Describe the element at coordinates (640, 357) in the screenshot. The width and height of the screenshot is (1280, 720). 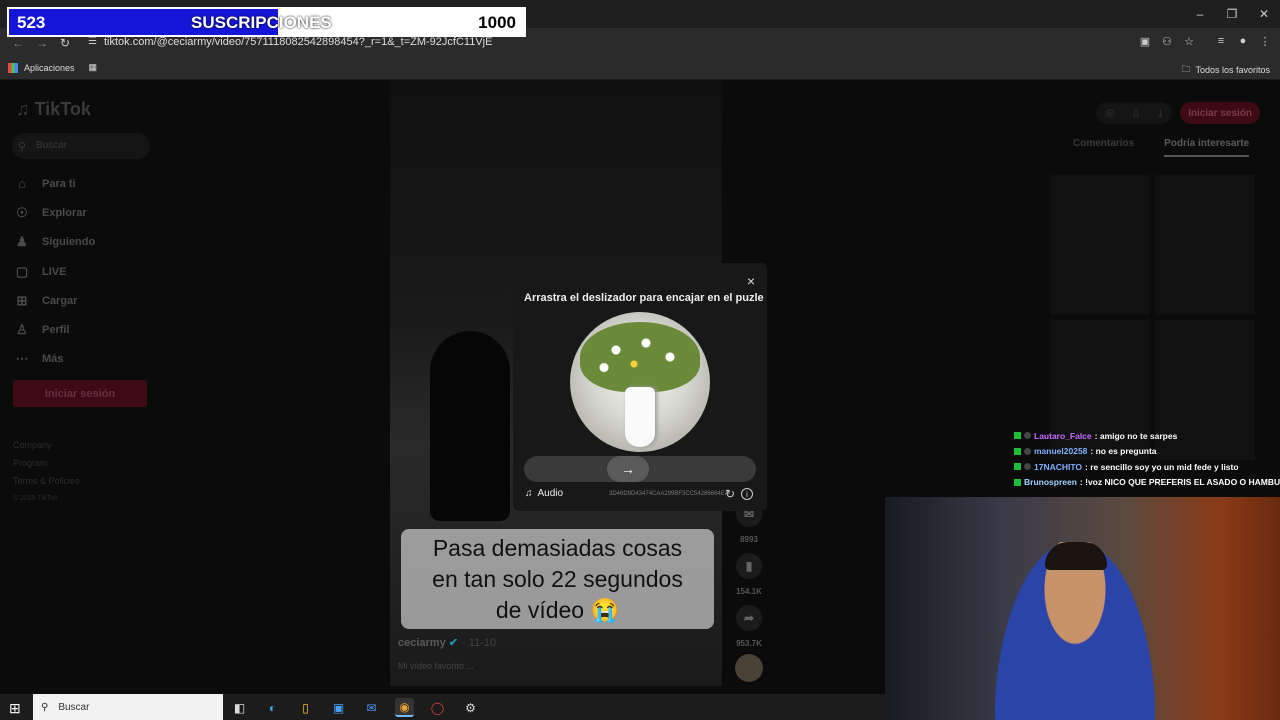
I see `flowers-image` at that location.